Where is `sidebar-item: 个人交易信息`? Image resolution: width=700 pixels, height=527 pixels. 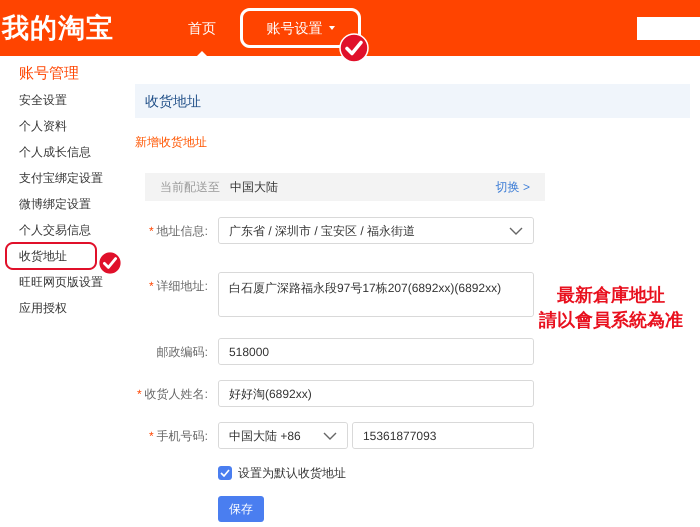
sidebar-item: 个人交易信息 is located at coordinates (55, 230).